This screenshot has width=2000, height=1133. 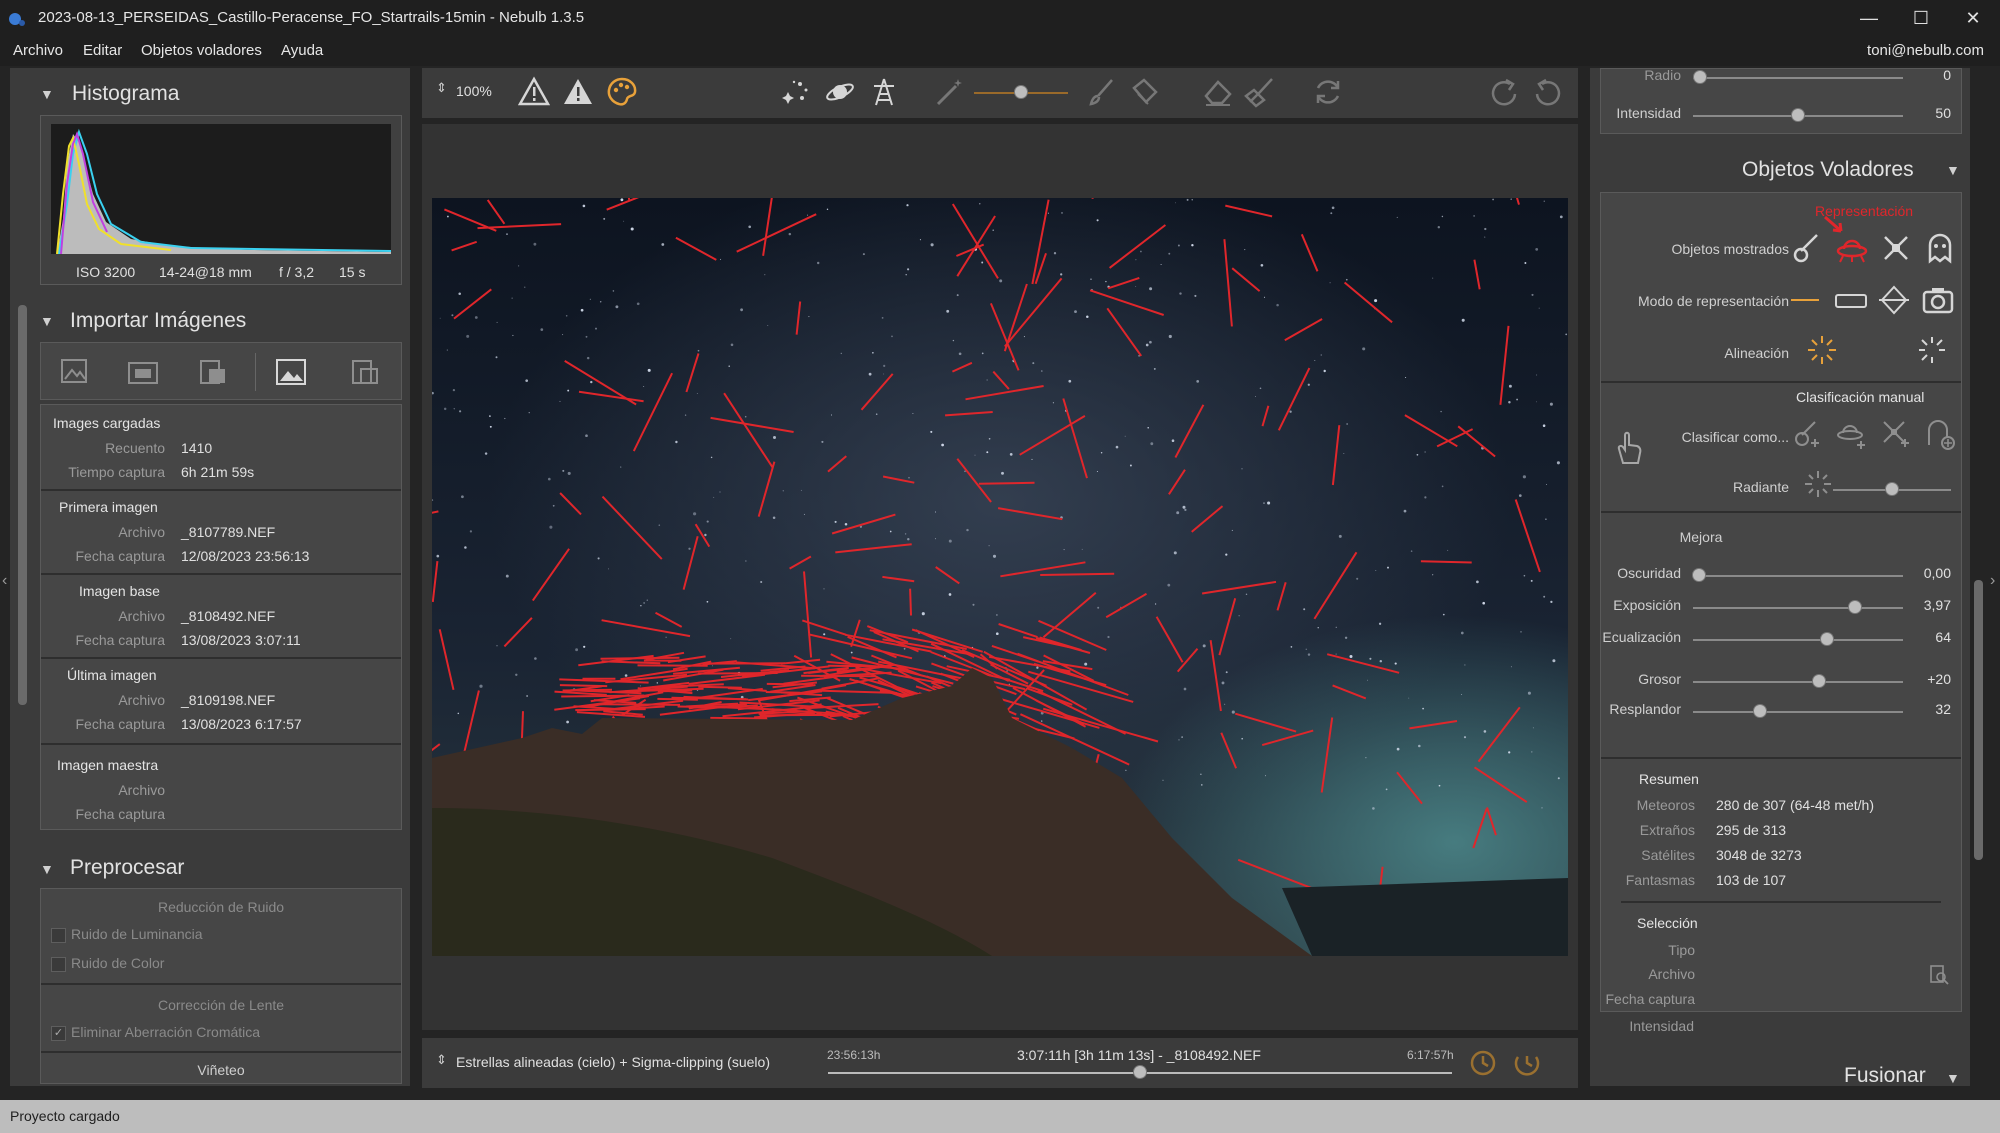 What do you see at coordinates (58, 964) in the screenshot?
I see `color-noise-checkbox` at bounding box center [58, 964].